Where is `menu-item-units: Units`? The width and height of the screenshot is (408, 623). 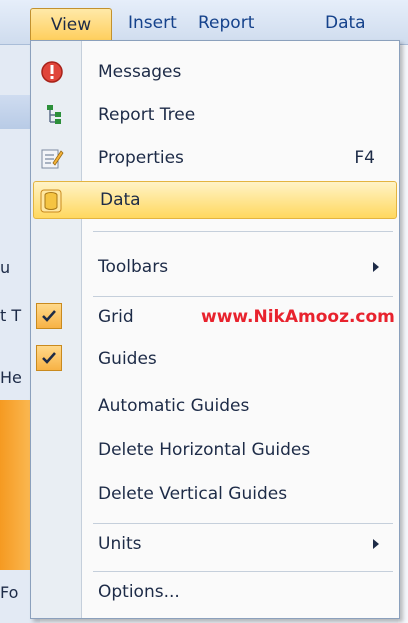 menu-item-units: Units is located at coordinates (215, 544).